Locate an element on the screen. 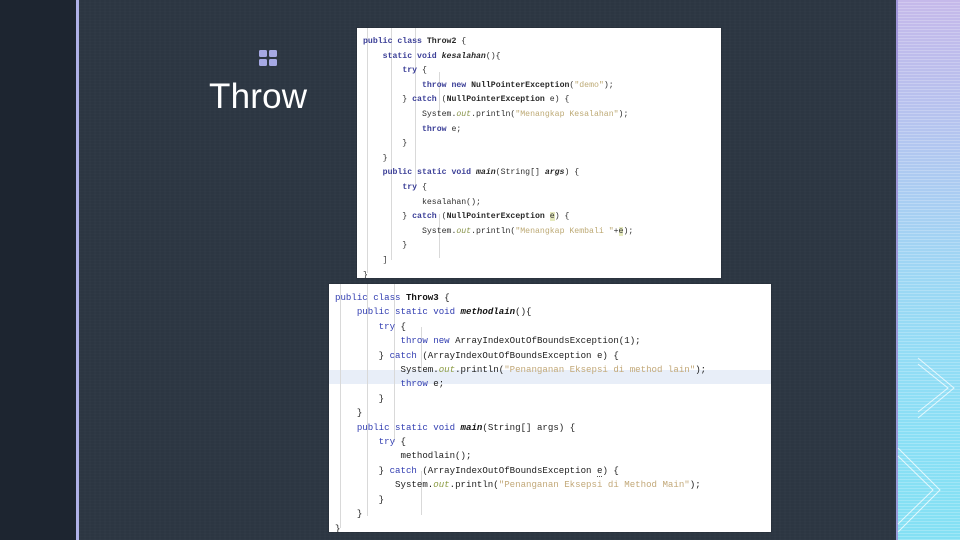 This screenshot has width=960, height=540. code-line: kesalahan(); is located at coordinates (422, 202).